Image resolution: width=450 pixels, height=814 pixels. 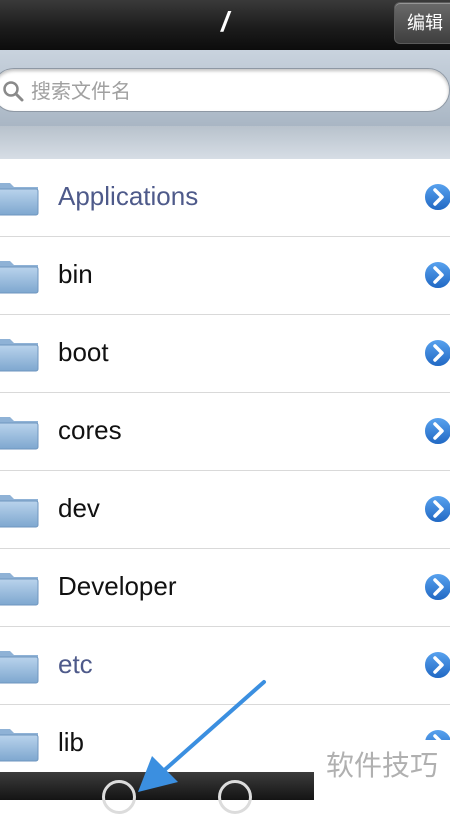 What do you see at coordinates (225, 432) in the screenshot?
I see `file-row: cores` at bounding box center [225, 432].